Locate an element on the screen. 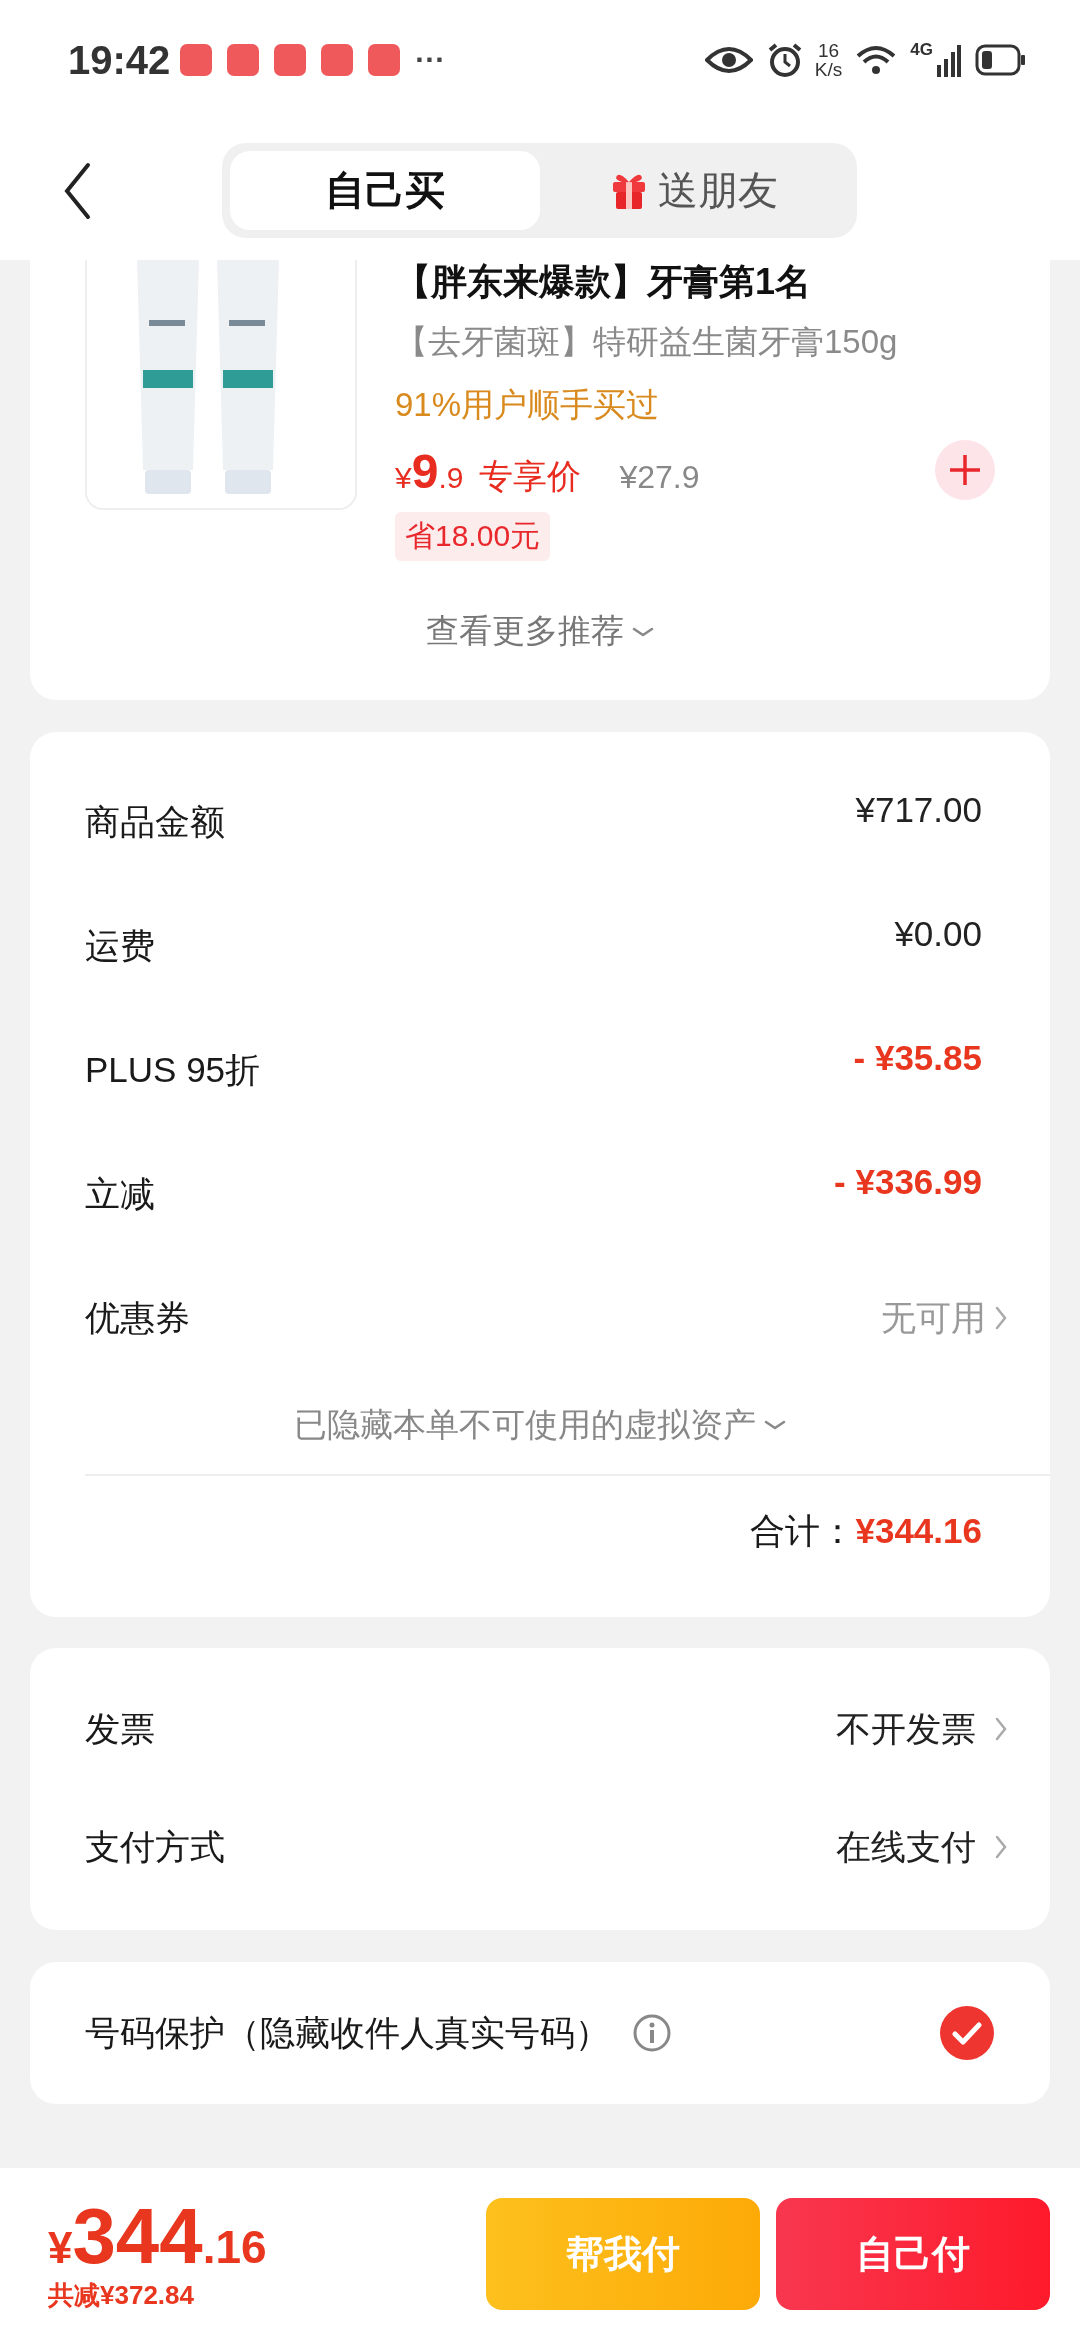 Image resolution: width=1080 pixels, height=2340 pixels. network-speed: 16 is located at coordinates (829, 50).